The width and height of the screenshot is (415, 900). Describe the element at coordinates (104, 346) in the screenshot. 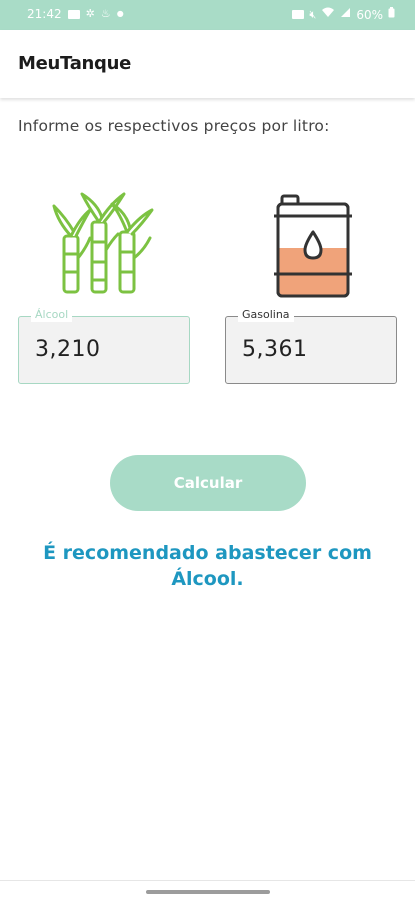

I see `alcool-price-field: Álcool 3,210` at that location.